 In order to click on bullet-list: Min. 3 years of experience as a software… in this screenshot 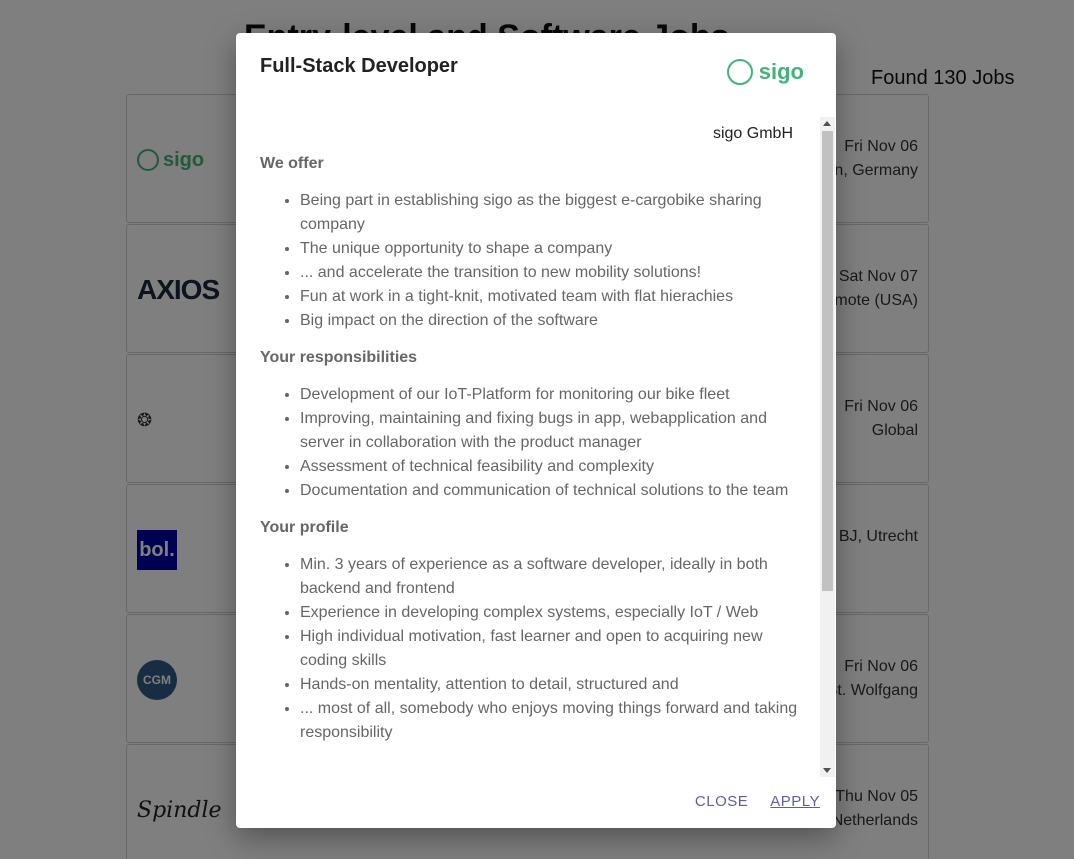, I will do `click(532, 649)`.